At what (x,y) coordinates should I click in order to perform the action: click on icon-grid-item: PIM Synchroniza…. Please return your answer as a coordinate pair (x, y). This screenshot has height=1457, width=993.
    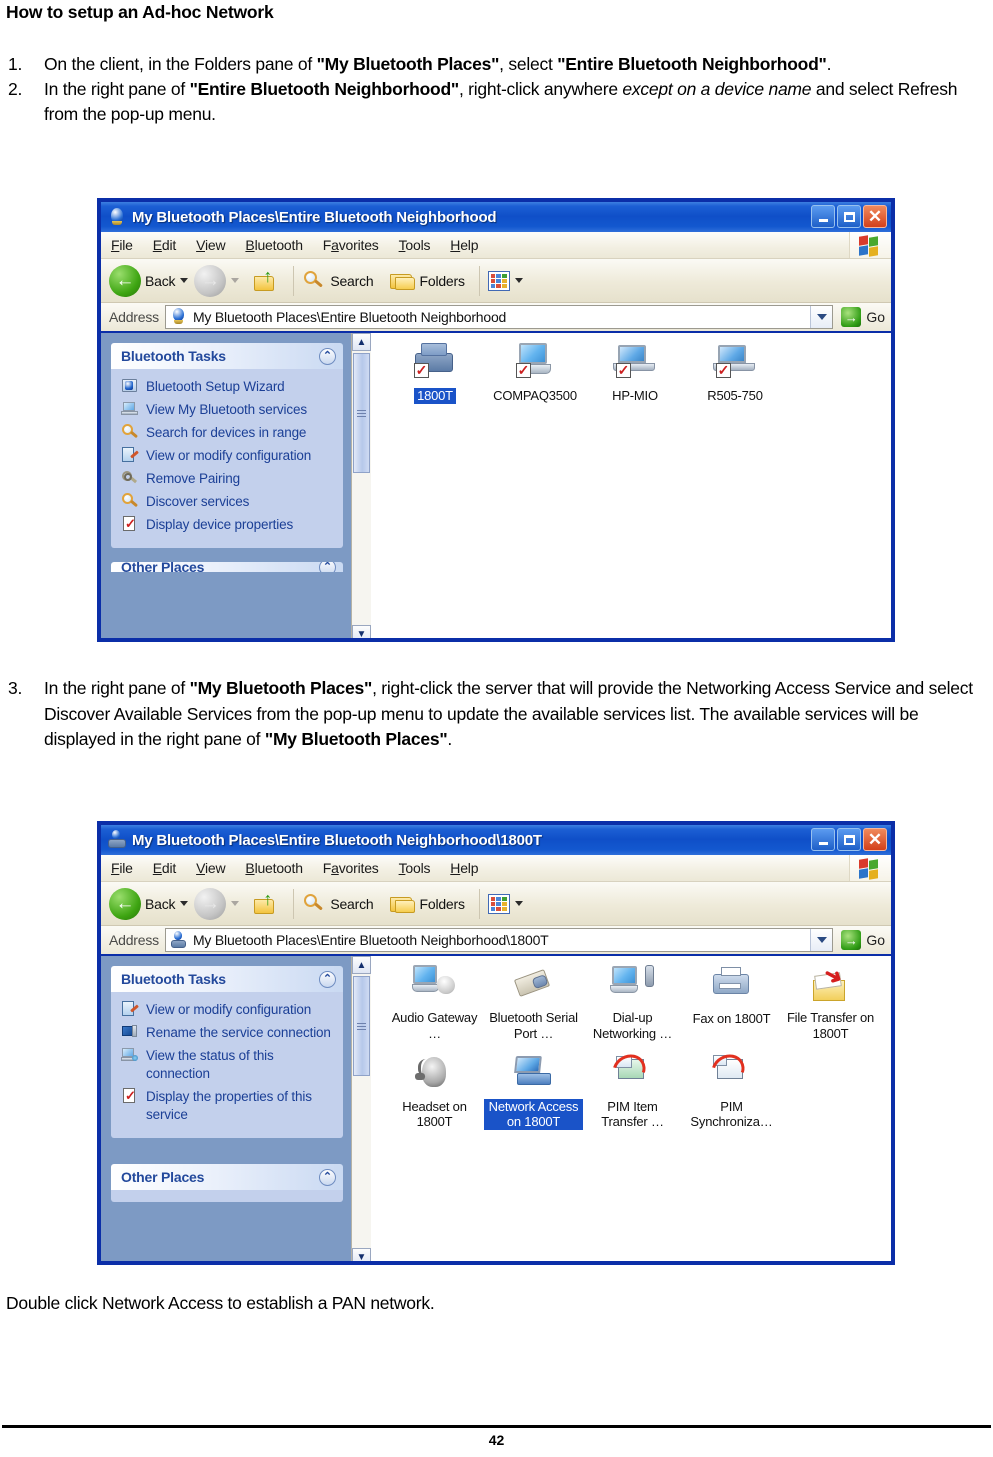
    Looking at the image, I should click on (731, 1090).